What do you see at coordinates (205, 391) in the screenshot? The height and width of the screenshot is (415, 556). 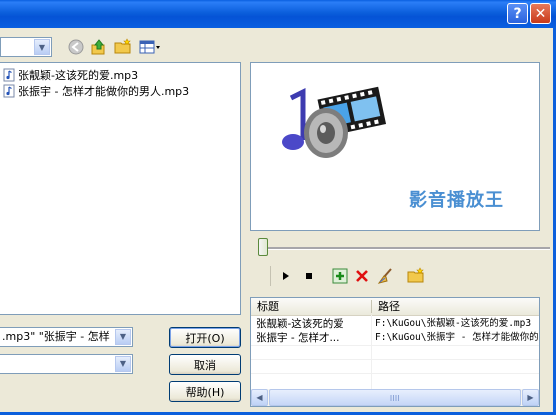 I see `help-button: 帮助(H)` at bounding box center [205, 391].